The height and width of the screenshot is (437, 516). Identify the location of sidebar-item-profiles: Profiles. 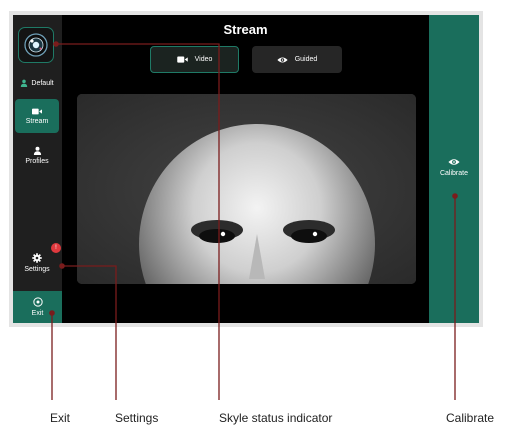
(37, 155).